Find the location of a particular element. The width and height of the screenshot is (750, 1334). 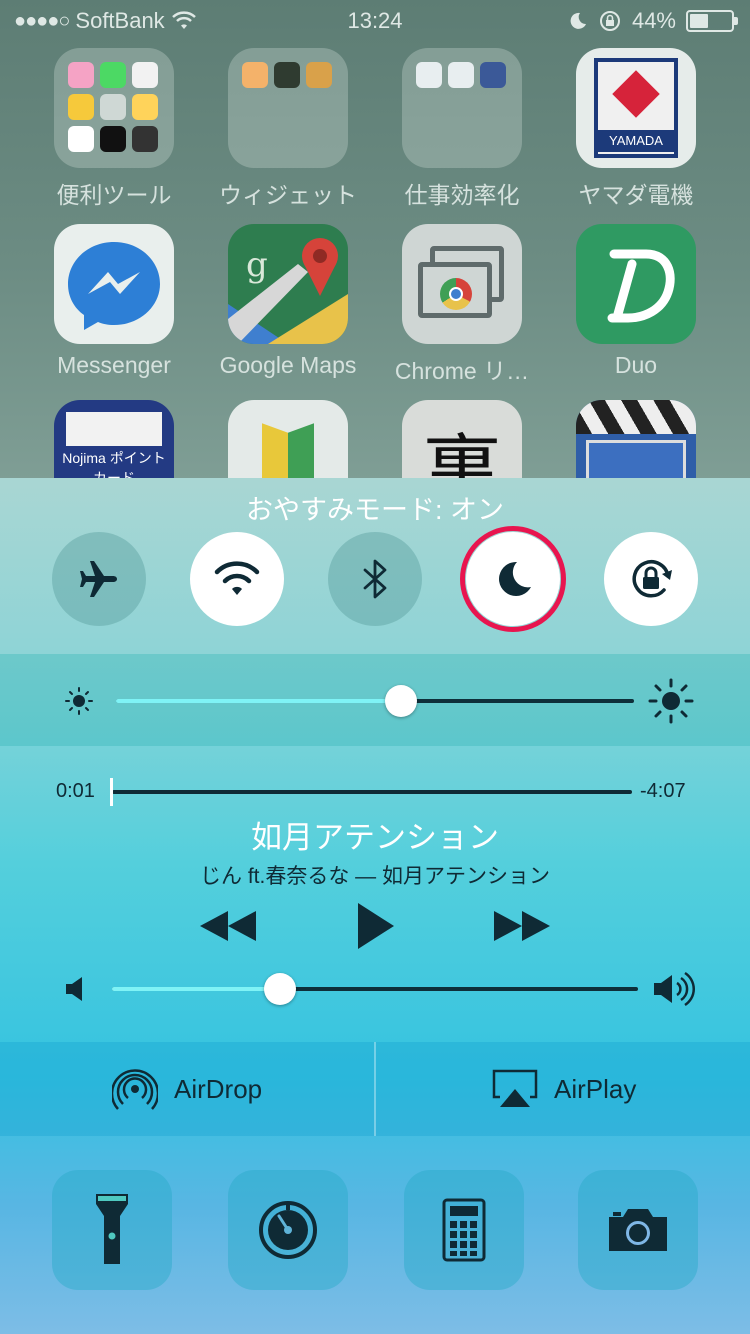

play-button is located at coordinates (375, 928).